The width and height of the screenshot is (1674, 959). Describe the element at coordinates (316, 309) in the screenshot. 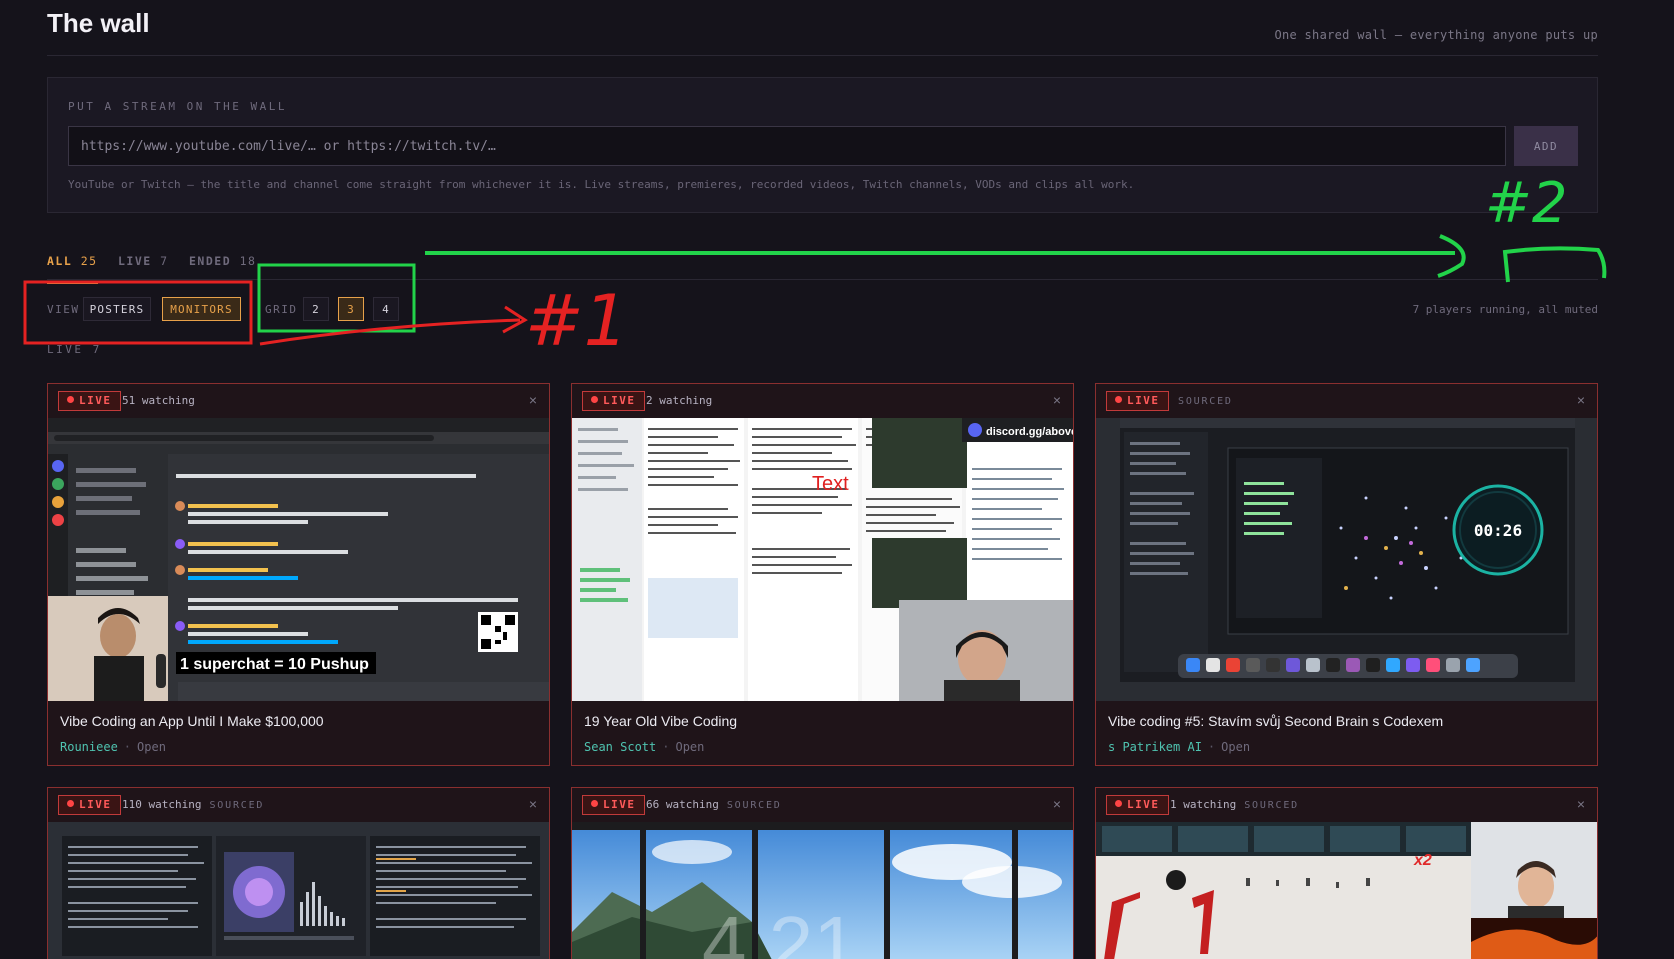

I see `grid-2-button: 2` at that location.